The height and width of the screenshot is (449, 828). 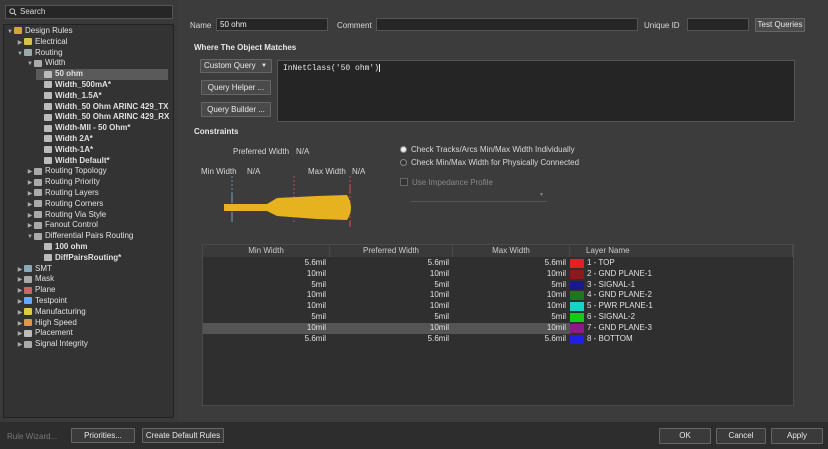 What do you see at coordinates (102, 161) in the screenshot?
I see `tree-item: Width Default*` at bounding box center [102, 161].